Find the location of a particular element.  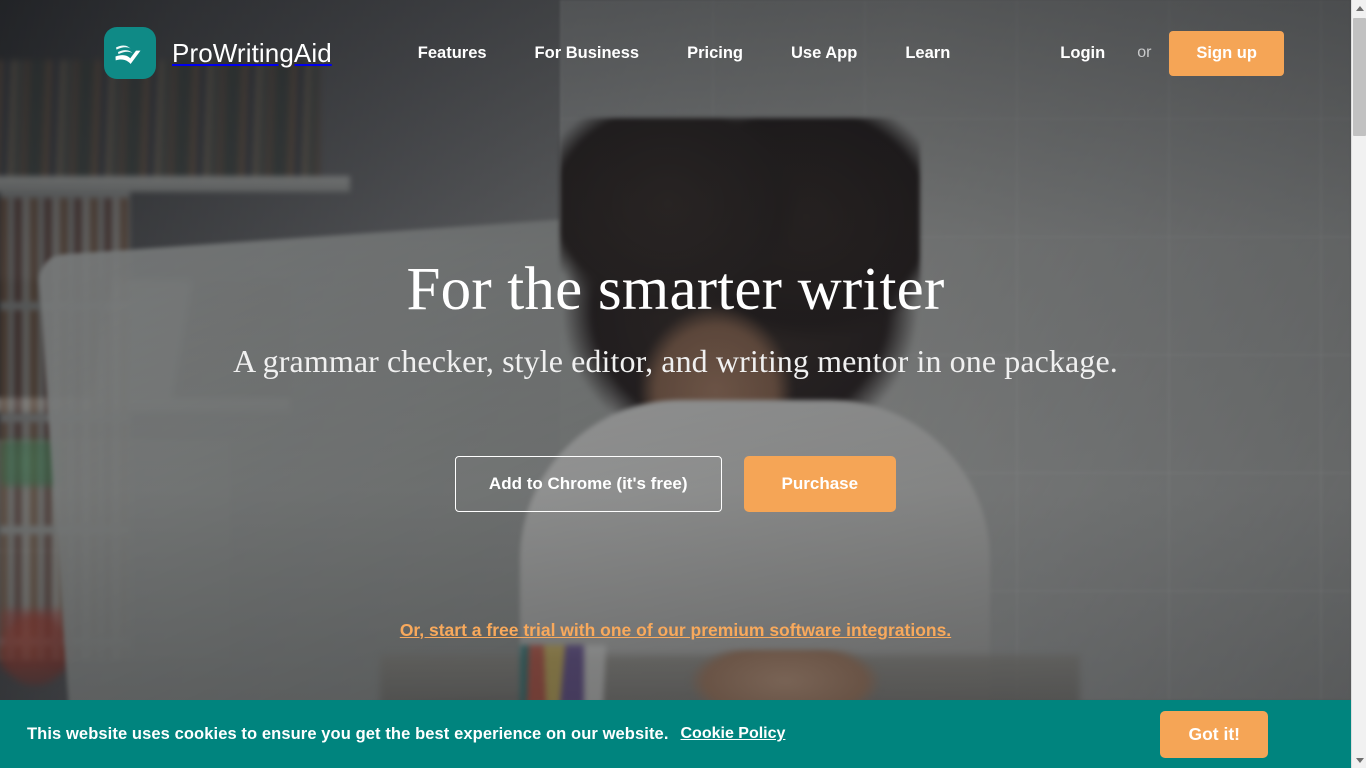

nav-item-for-business: For Business is located at coordinates (587, 53).